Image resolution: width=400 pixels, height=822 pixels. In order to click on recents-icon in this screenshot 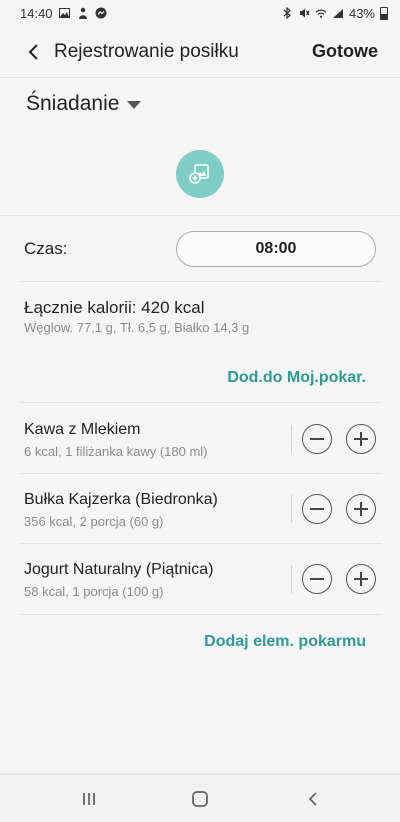, I will do `click(89, 799)`.